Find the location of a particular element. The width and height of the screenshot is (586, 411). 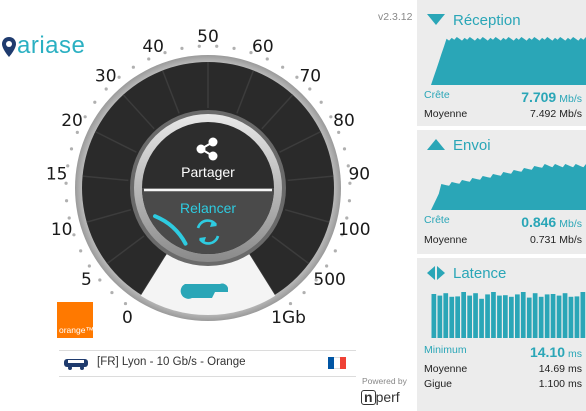

upload-panel: Envoi Crête 0.846 Mb/s Moyenne 0.731 Mb/s is located at coordinates (501, 192).